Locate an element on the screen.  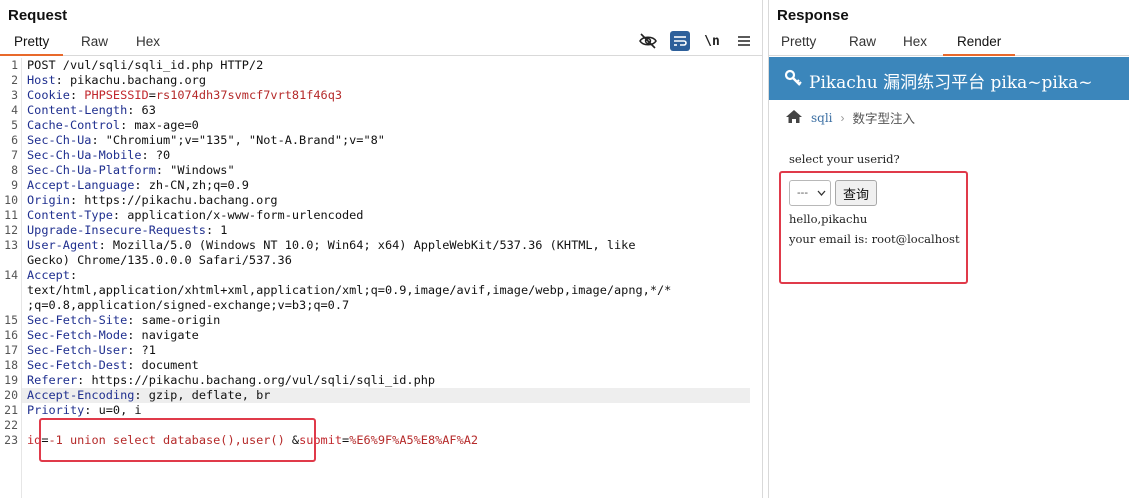
code-token: Accept-Encoding is located at coordinates (81, 395).